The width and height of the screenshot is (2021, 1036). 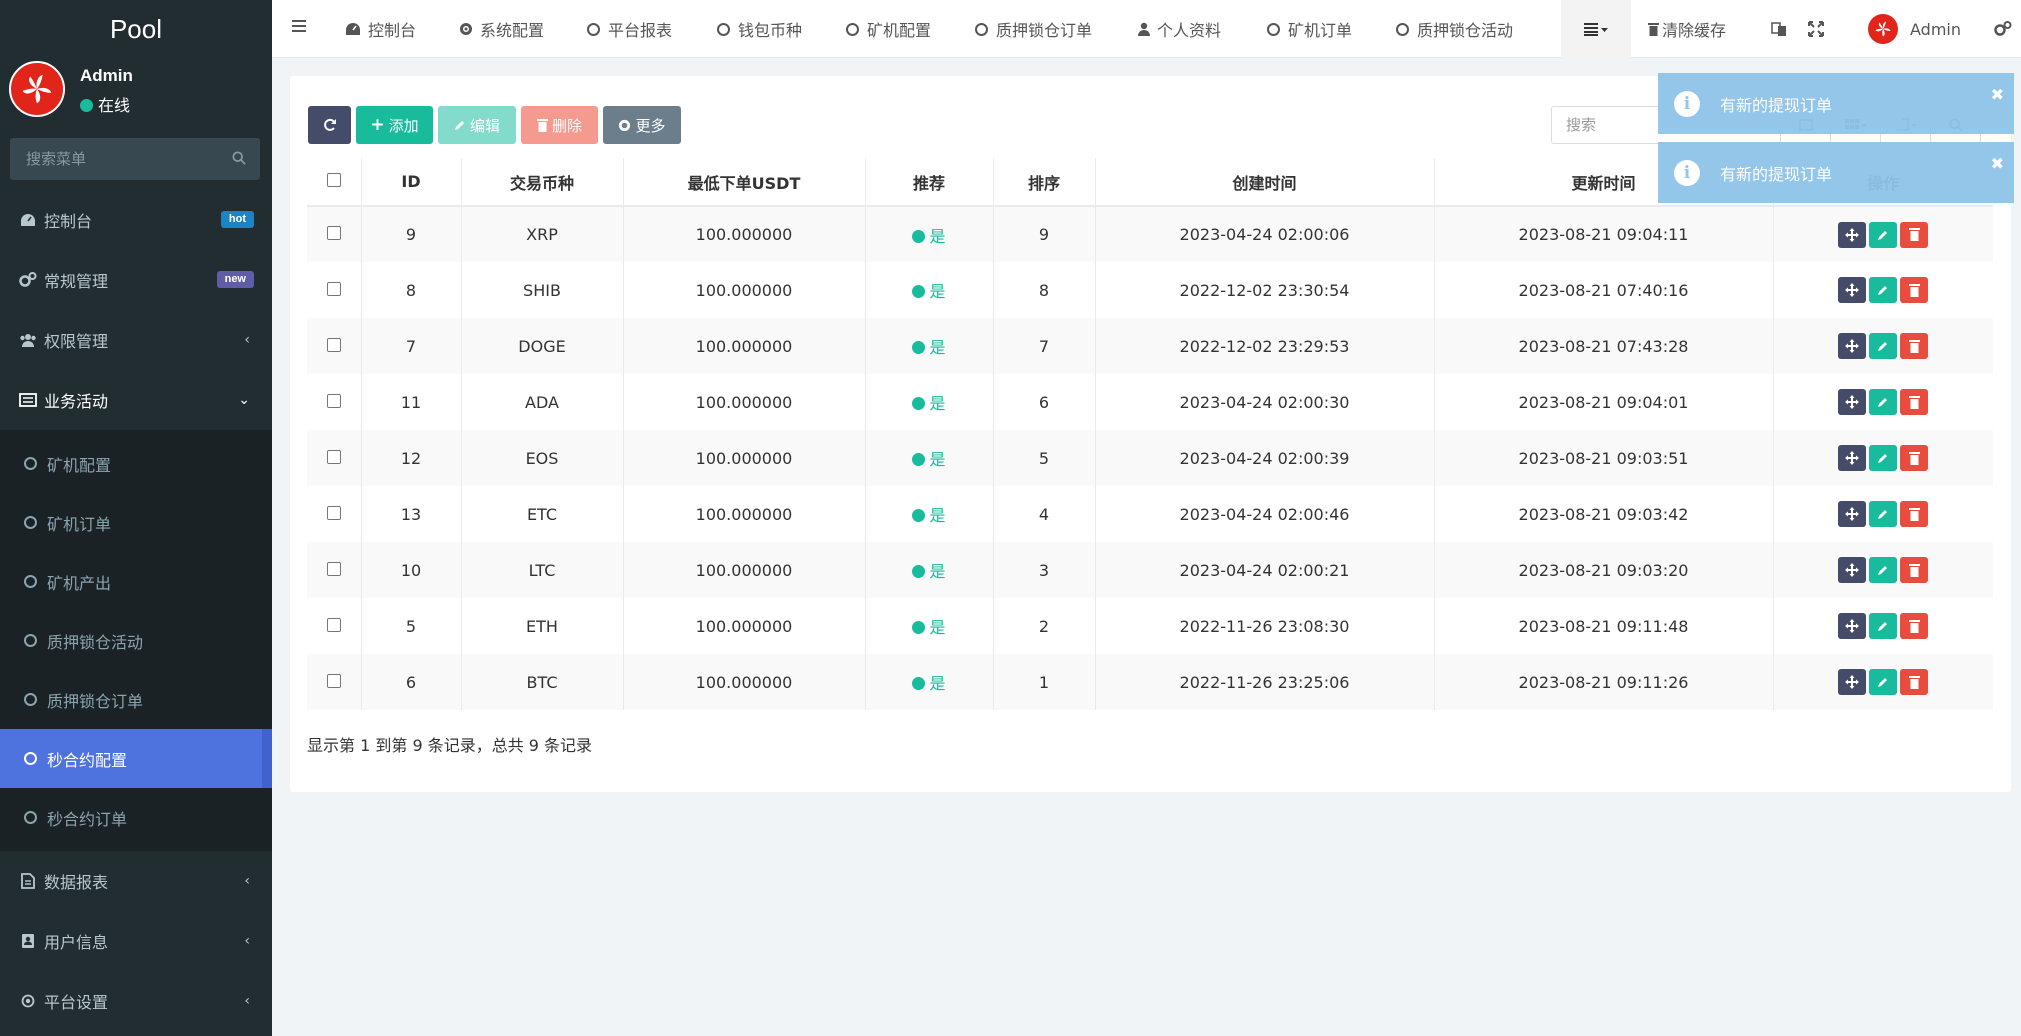 I want to click on sidebar-item-business: 业务活动 ⌄, so click(x=136, y=400).